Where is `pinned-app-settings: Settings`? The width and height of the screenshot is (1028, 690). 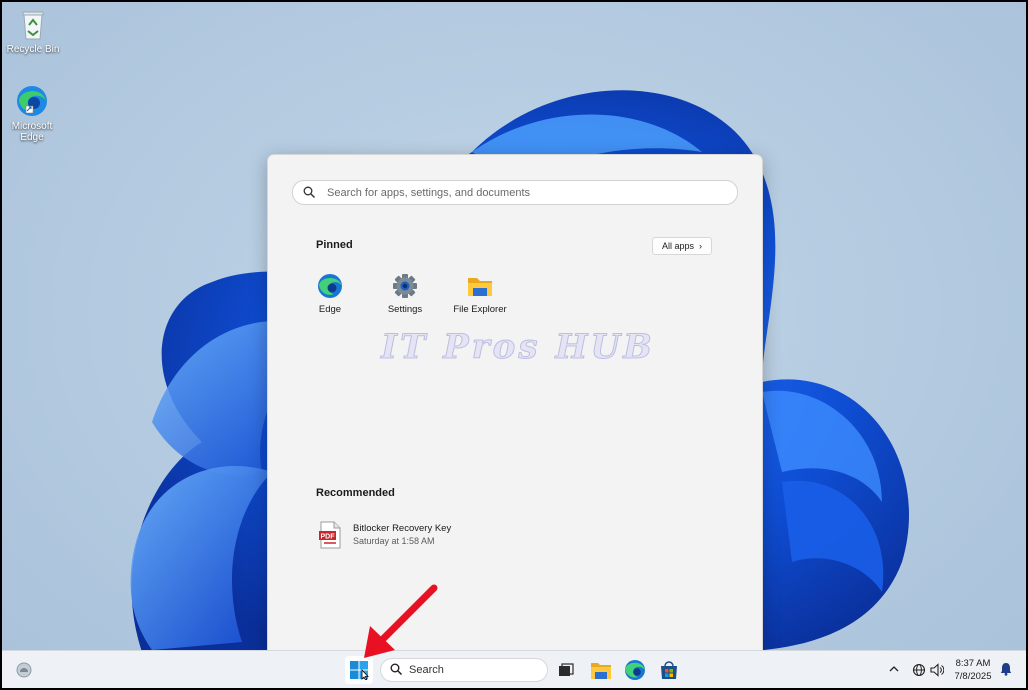
pinned-app-settings: Settings is located at coordinates (405, 294).